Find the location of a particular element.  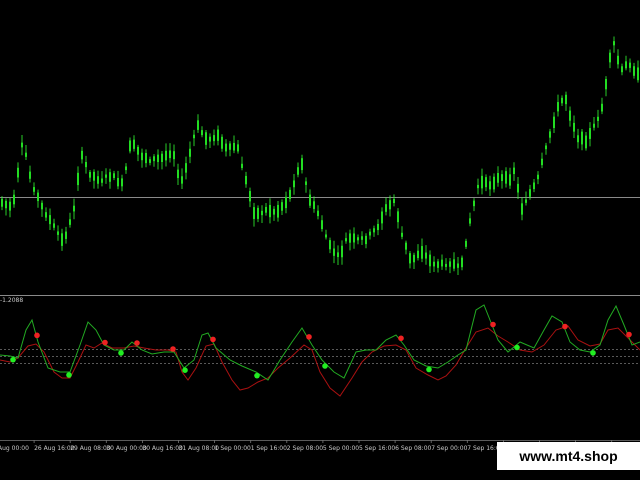

time-axis-label: 26 Aug 16:00 is located at coordinates (54, 448).